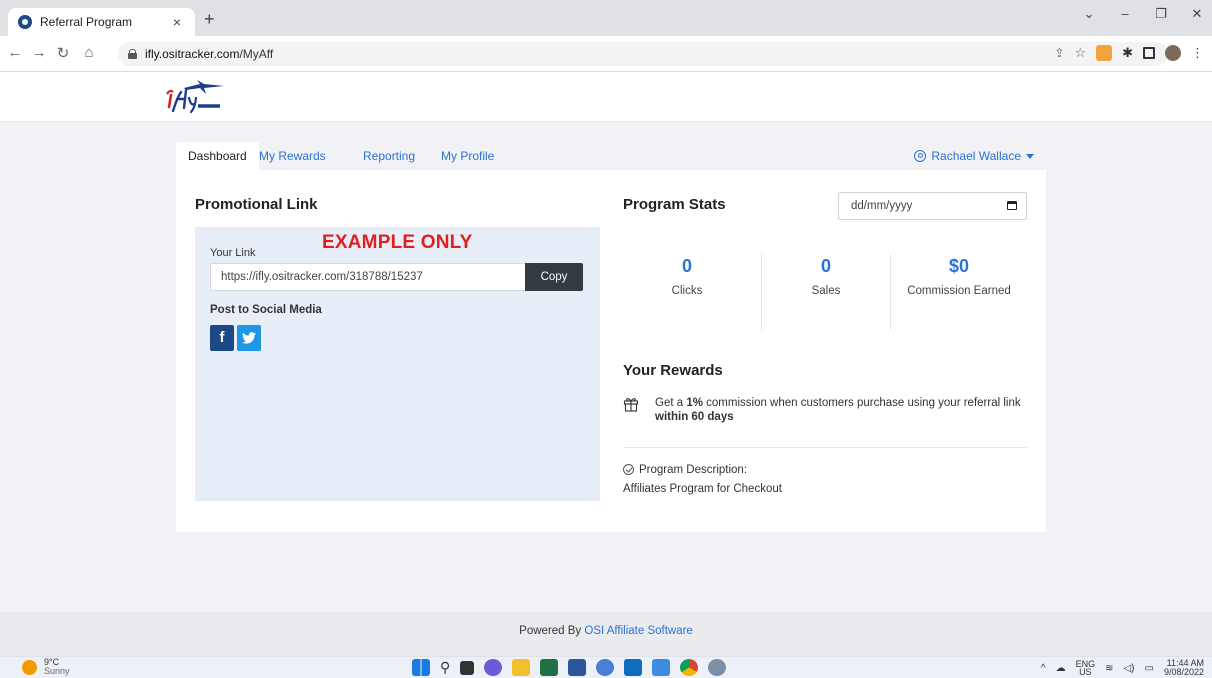  Describe the element at coordinates (606, 97) in the screenshot. I see `site-header` at that location.